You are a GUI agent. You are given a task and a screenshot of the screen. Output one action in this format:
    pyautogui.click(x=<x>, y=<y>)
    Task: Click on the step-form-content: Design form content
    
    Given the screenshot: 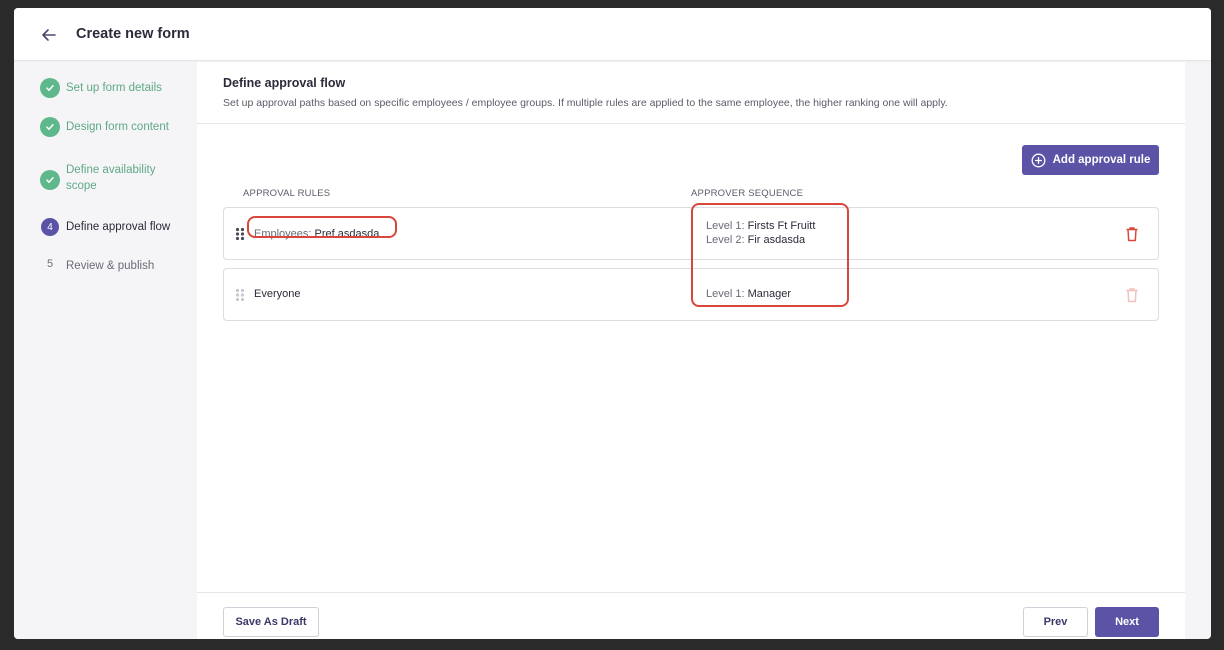 What is the action you would take?
    pyautogui.click(x=104, y=127)
    